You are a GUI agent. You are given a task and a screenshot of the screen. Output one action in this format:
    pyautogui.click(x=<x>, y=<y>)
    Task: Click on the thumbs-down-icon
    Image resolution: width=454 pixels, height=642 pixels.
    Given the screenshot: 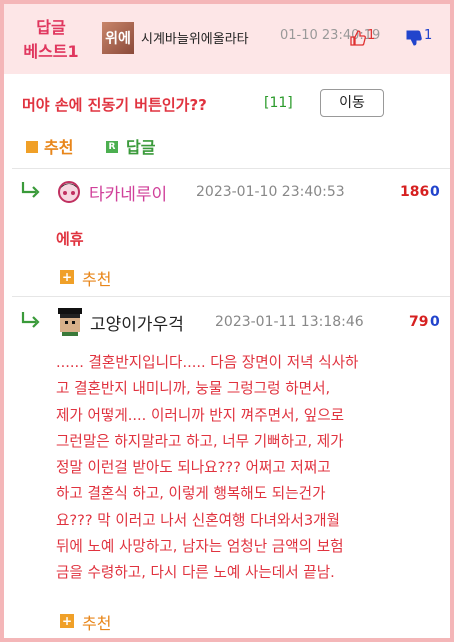 What is the action you would take?
    pyautogui.click(x=414, y=38)
    